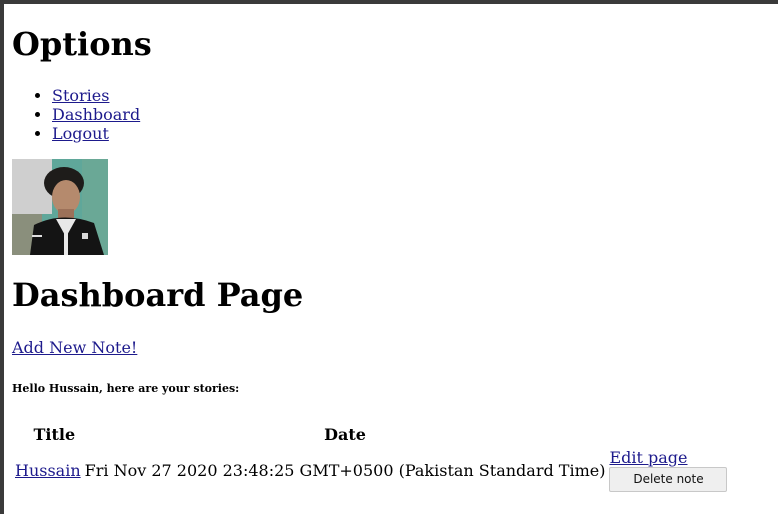 This screenshot has width=778, height=514. What do you see at coordinates (80, 95) in the screenshot?
I see `stories-link: Stories` at bounding box center [80, 95].